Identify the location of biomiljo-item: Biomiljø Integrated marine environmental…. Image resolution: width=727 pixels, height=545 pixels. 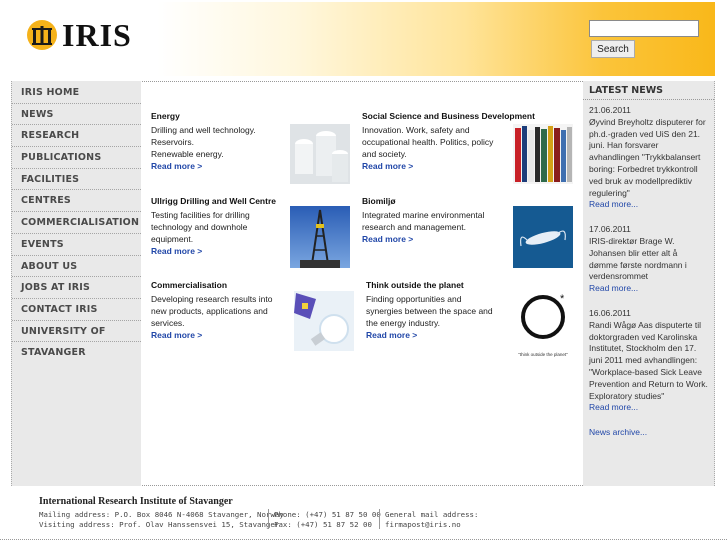
(437, 220).